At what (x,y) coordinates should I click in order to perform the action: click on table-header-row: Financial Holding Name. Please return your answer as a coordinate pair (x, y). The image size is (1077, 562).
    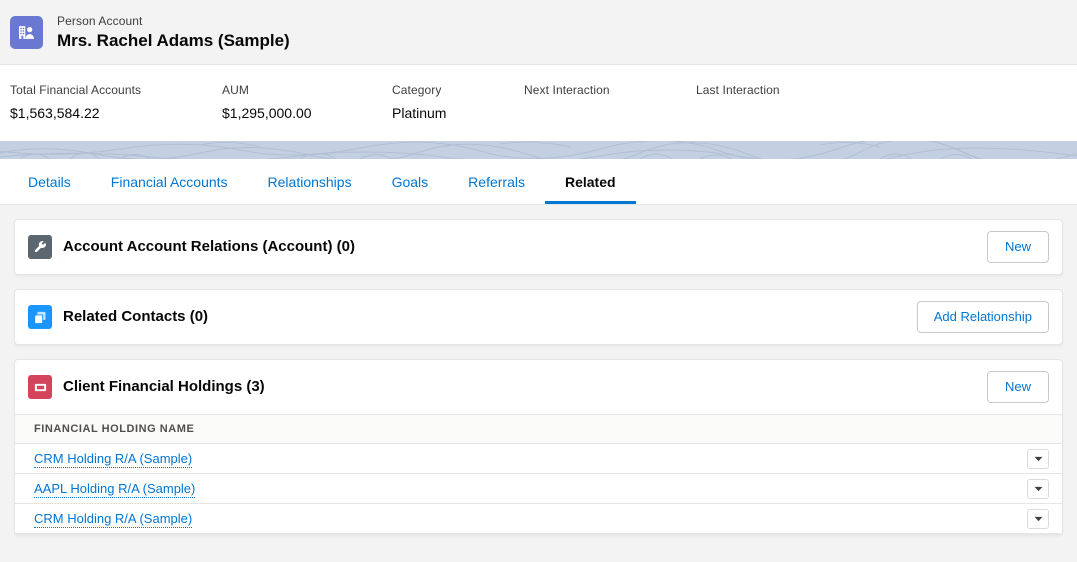
    Looking at the image, I should click on (538, 429).